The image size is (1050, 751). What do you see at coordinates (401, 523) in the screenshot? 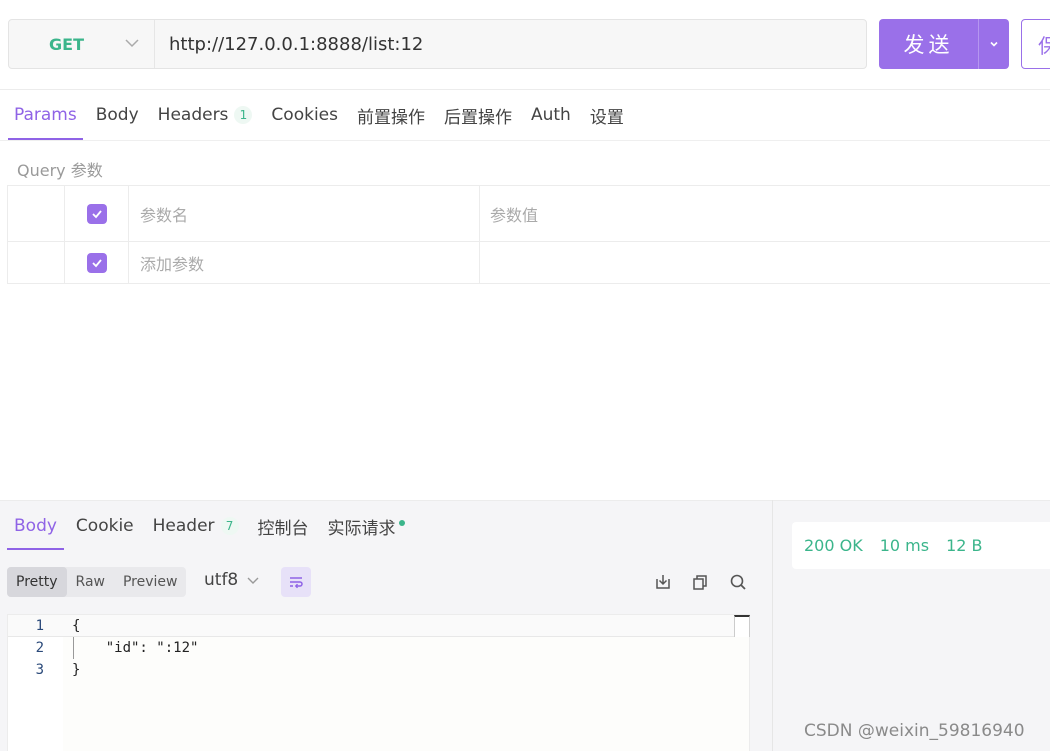
I see `status-dot` at bounding box center [401, 523].